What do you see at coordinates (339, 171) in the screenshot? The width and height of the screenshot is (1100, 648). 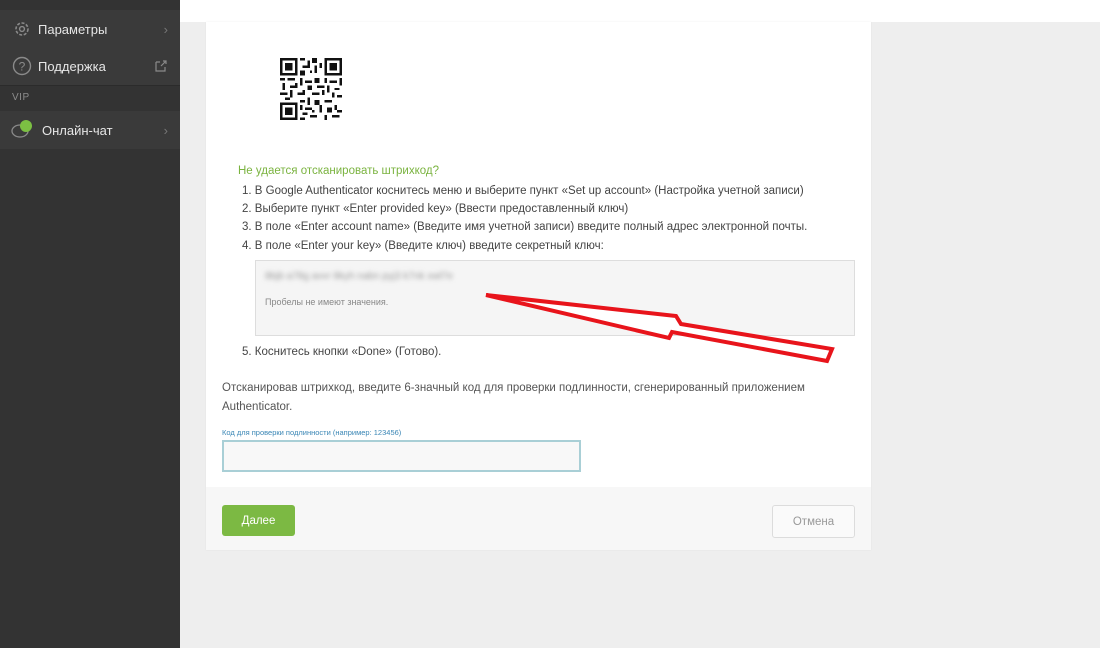 I see `cant-scan-heading: Не удается отсканировать штрихкод?` at bounding box center [339, 171].